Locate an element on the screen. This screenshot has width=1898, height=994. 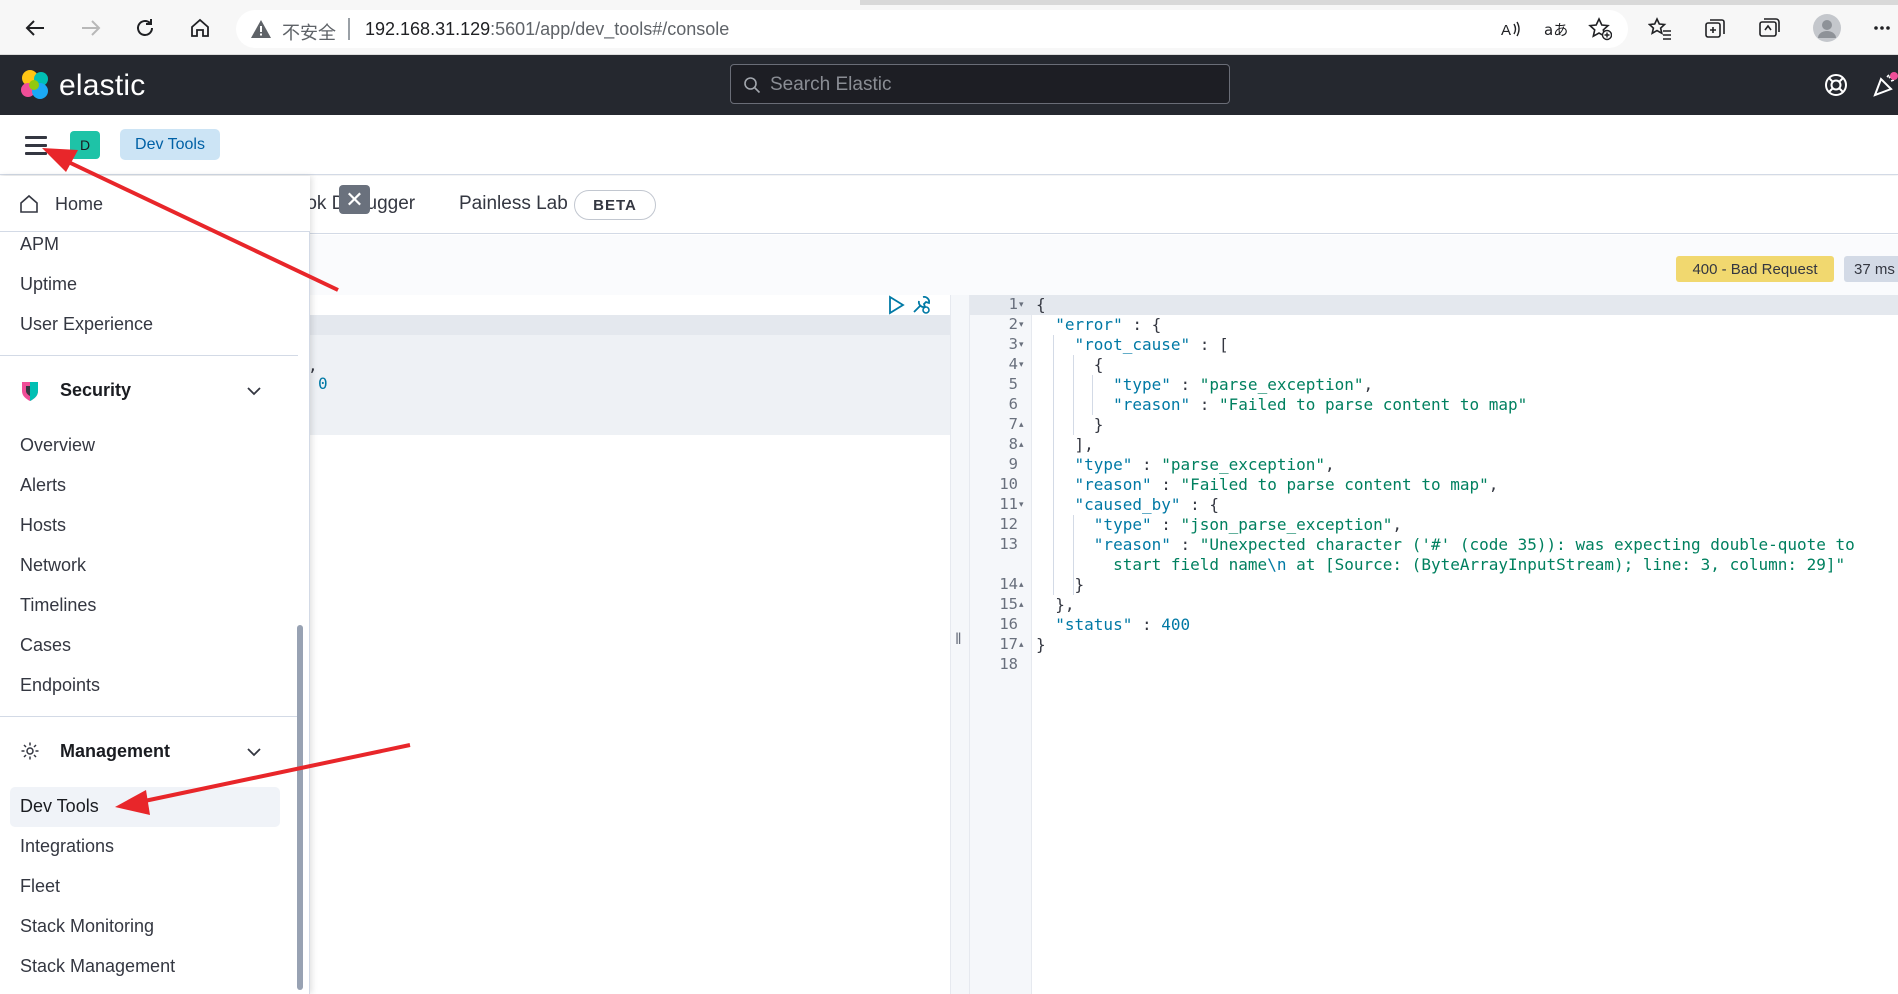
collections-icon is located at coordinates (1715, 29).